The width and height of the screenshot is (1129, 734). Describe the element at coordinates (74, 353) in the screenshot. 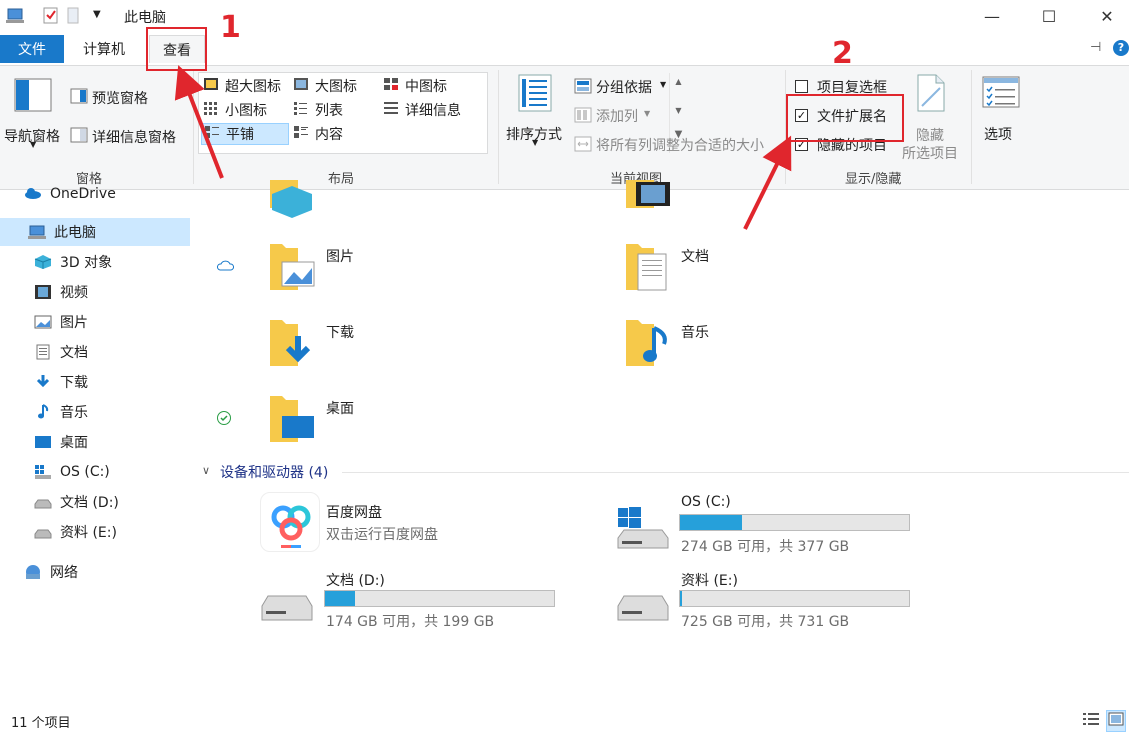

I see `nav-label: 文档` at that location.